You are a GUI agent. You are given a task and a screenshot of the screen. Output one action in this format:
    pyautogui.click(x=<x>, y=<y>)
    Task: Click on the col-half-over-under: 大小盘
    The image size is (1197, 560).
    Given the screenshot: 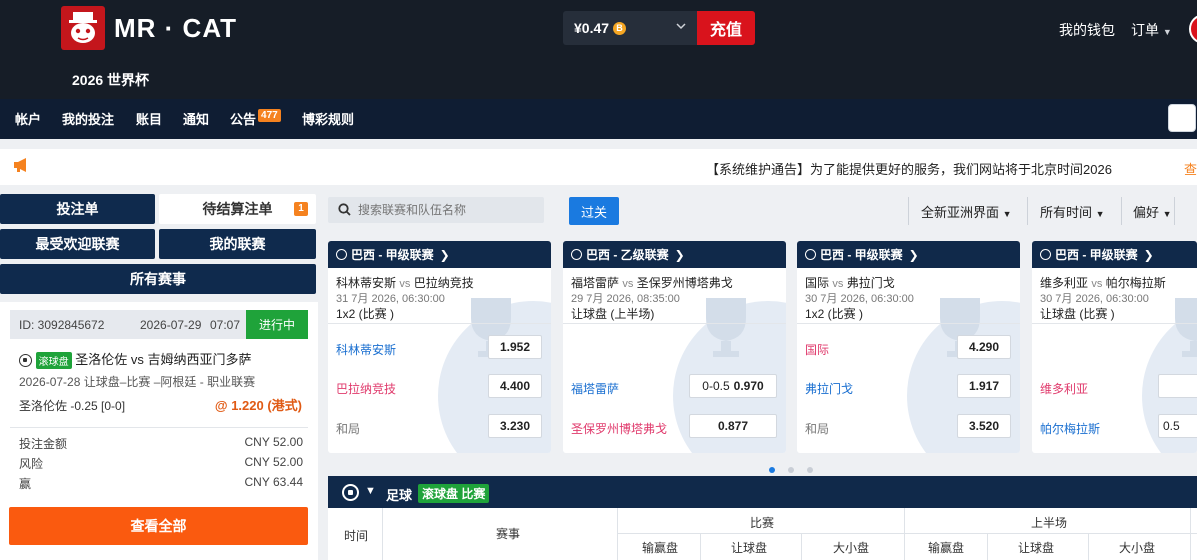 What is the action you would take?
    pyautogui.click(x=1137, y=548)
    